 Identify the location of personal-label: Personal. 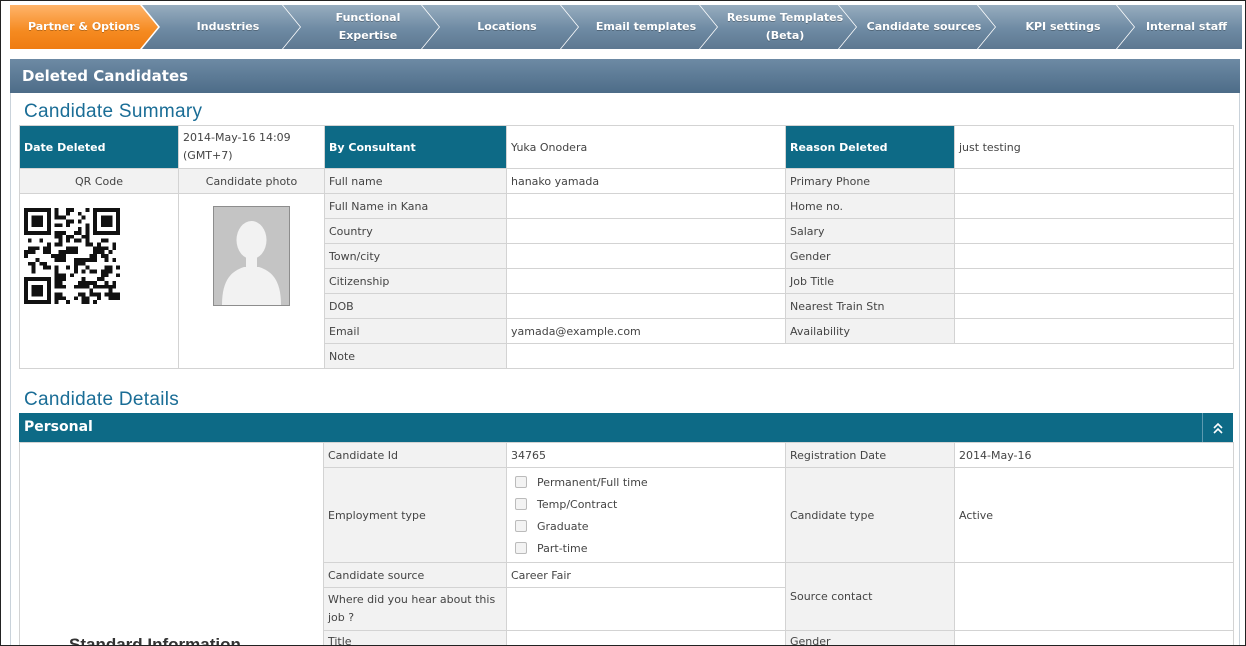
(58, 427).